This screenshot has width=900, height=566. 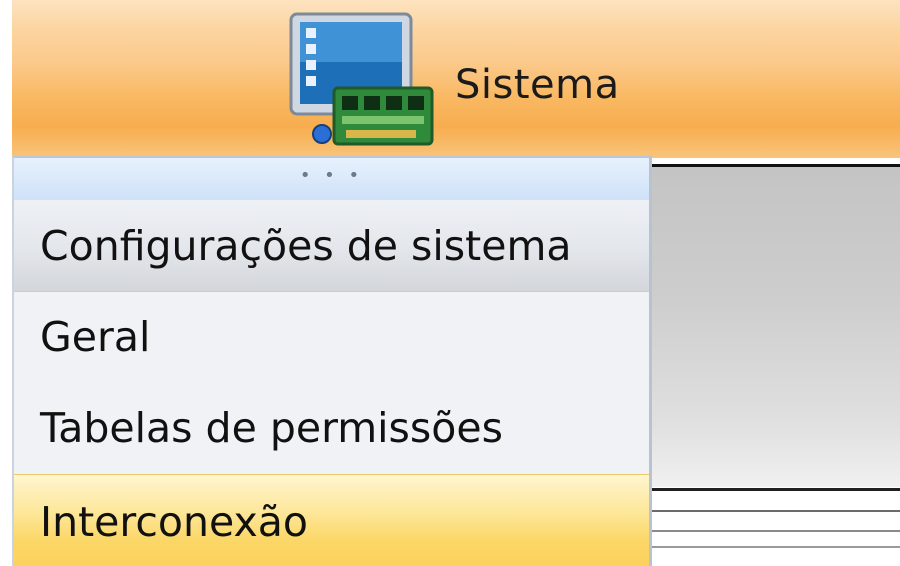 What do you see at coordinates (537, 85) in the screenshot?
I see `sistema-label: Sistema` at bounding box center [537, 85].